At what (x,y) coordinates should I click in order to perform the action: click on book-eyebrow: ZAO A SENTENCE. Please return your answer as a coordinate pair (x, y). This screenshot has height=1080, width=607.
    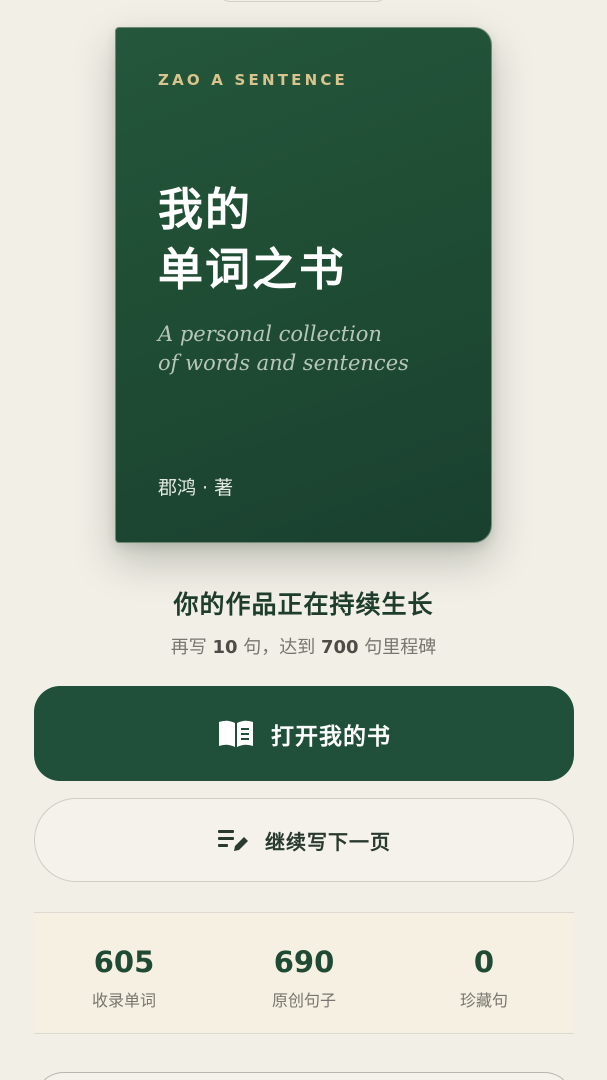
    Looking at the image, I should click on (253, 80).